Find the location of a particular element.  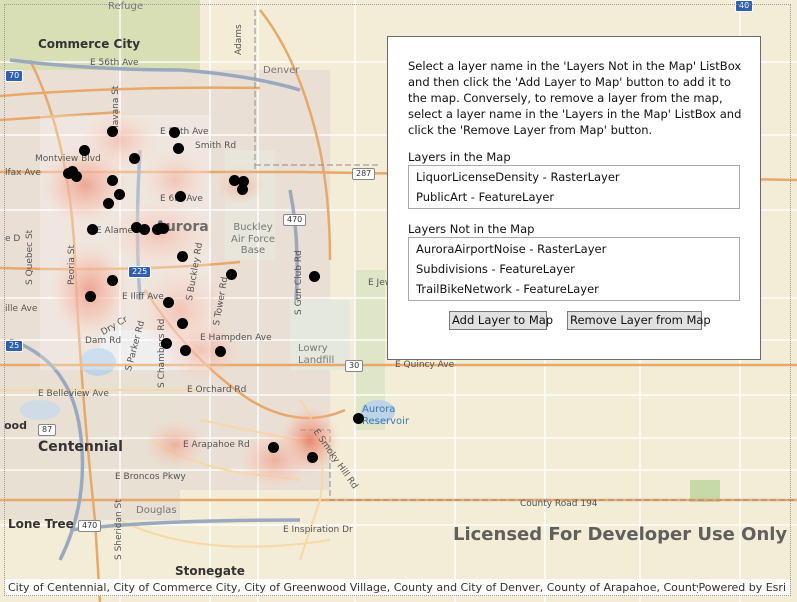

shield-i225: 225 is located at coordinates (140, 272).